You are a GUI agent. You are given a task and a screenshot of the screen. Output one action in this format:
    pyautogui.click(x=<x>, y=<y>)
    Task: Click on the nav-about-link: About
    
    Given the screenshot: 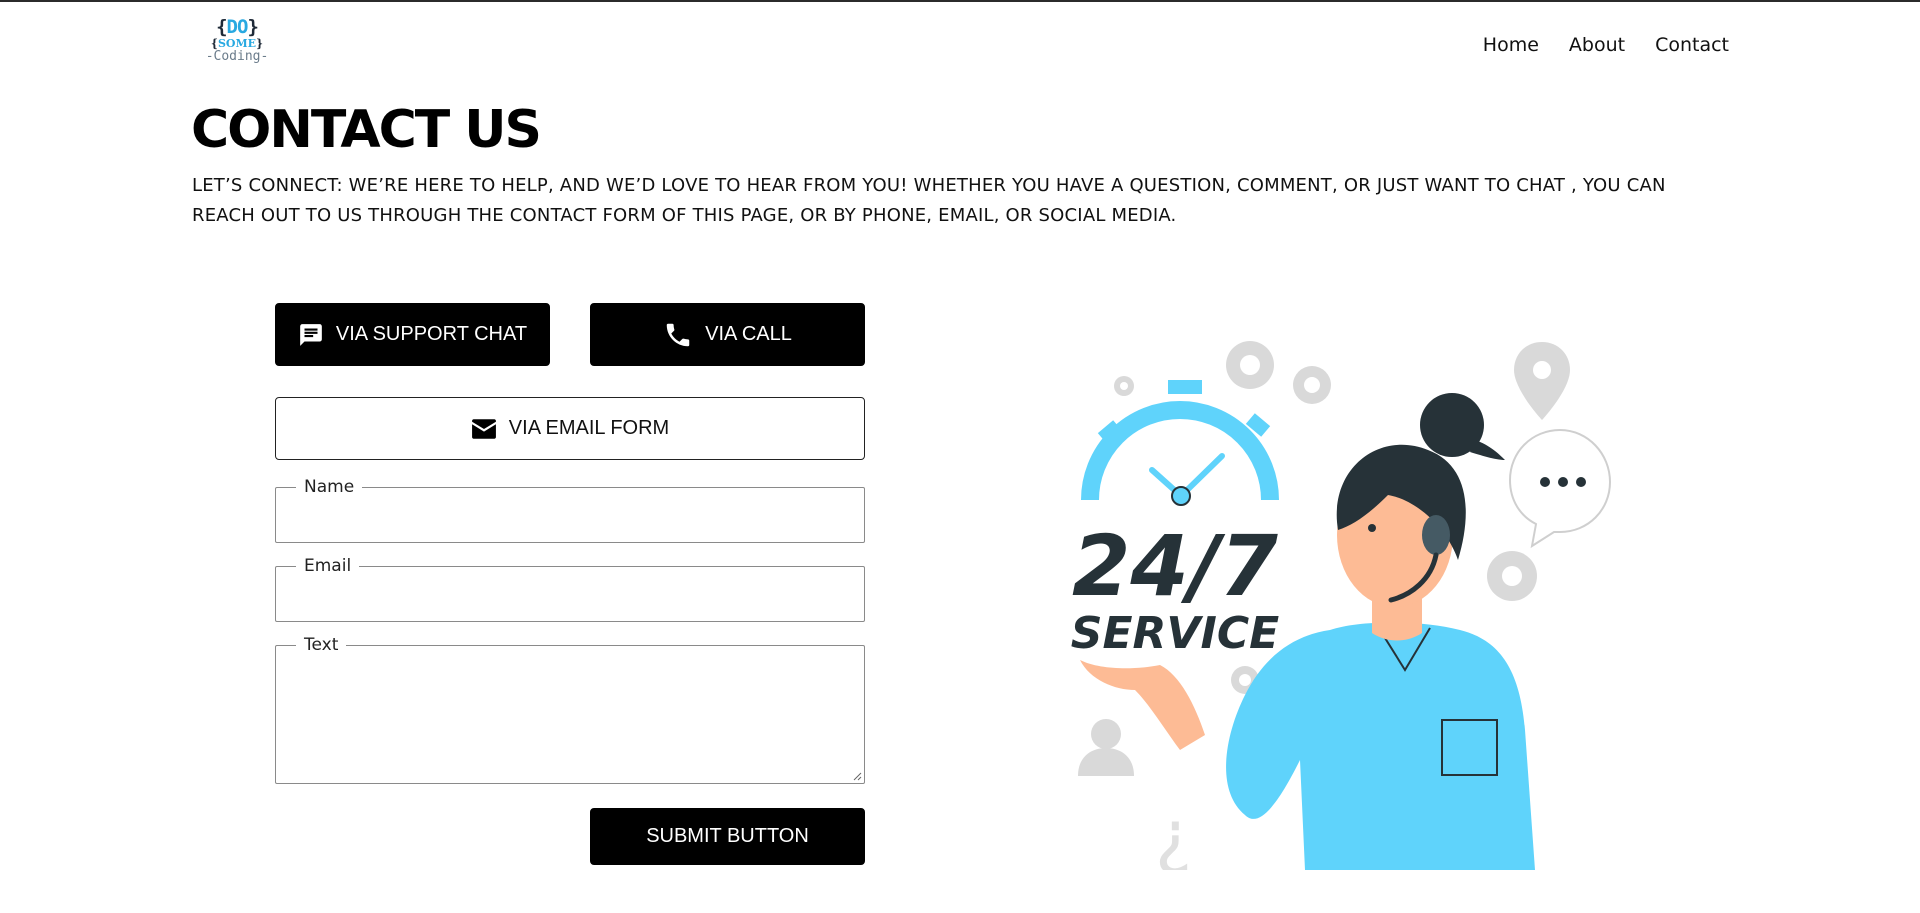 What is the action you would take?
    pyautogui.click(x=1597, y=45)
    